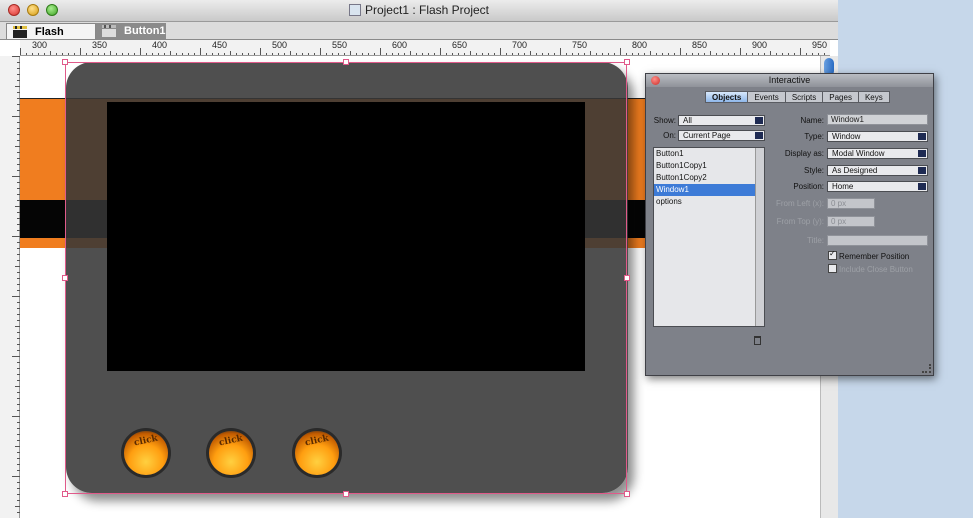 This screenshot has height=523, width=973. What do you see at coordinates (700, 45) in the screenshot?
I see `ruler-label: 850` at bounding box center [700, 45].